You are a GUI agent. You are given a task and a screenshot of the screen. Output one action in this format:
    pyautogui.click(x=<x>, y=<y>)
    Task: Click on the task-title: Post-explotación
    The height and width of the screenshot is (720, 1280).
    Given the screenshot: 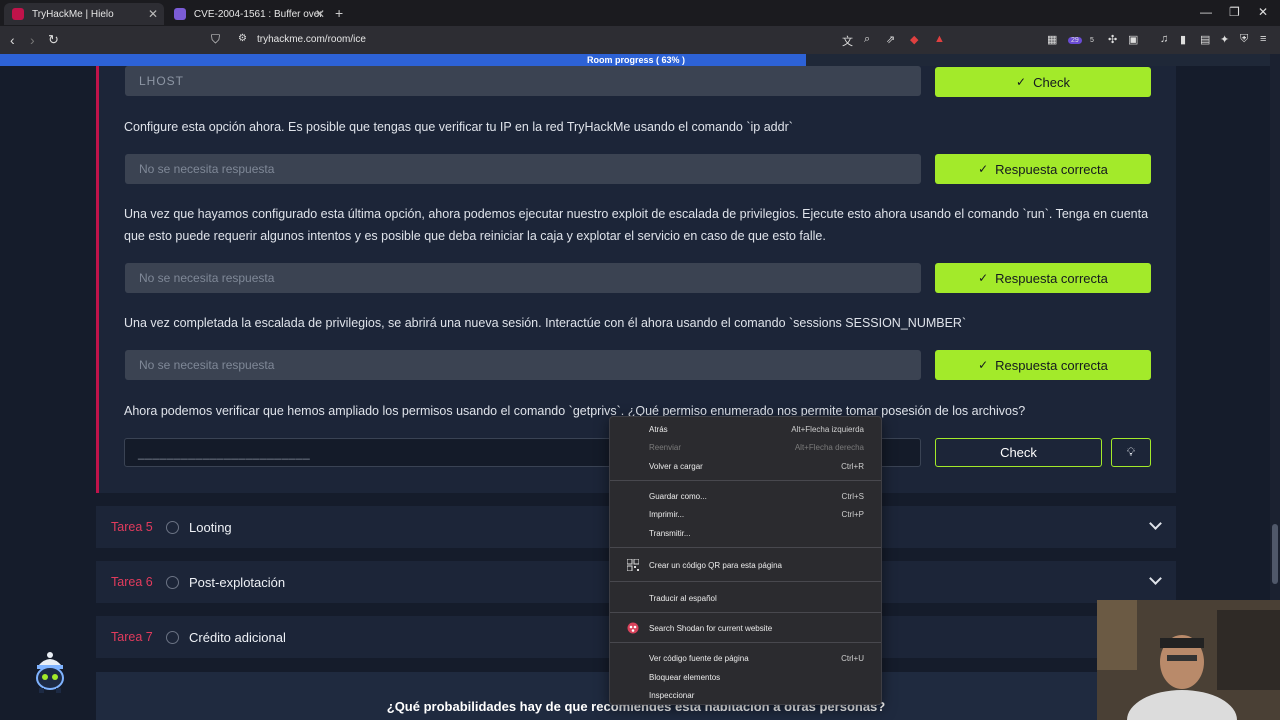 What is the action you would take?
    pyautogui.click(x=237, y=582)
    